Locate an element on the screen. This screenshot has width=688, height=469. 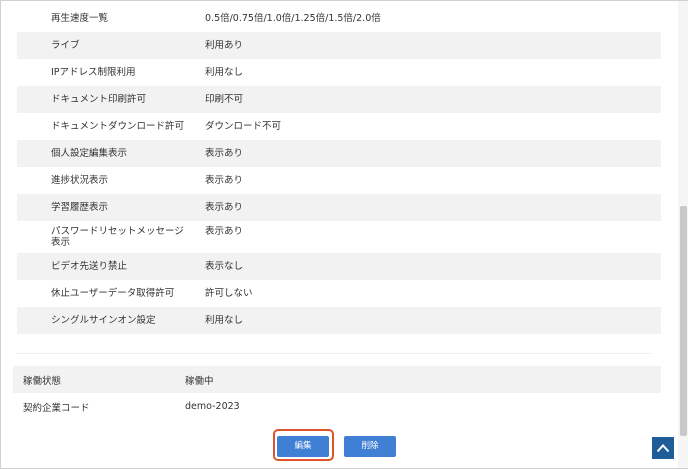
settings-label: ライブ is located at coordinates (65, 45).